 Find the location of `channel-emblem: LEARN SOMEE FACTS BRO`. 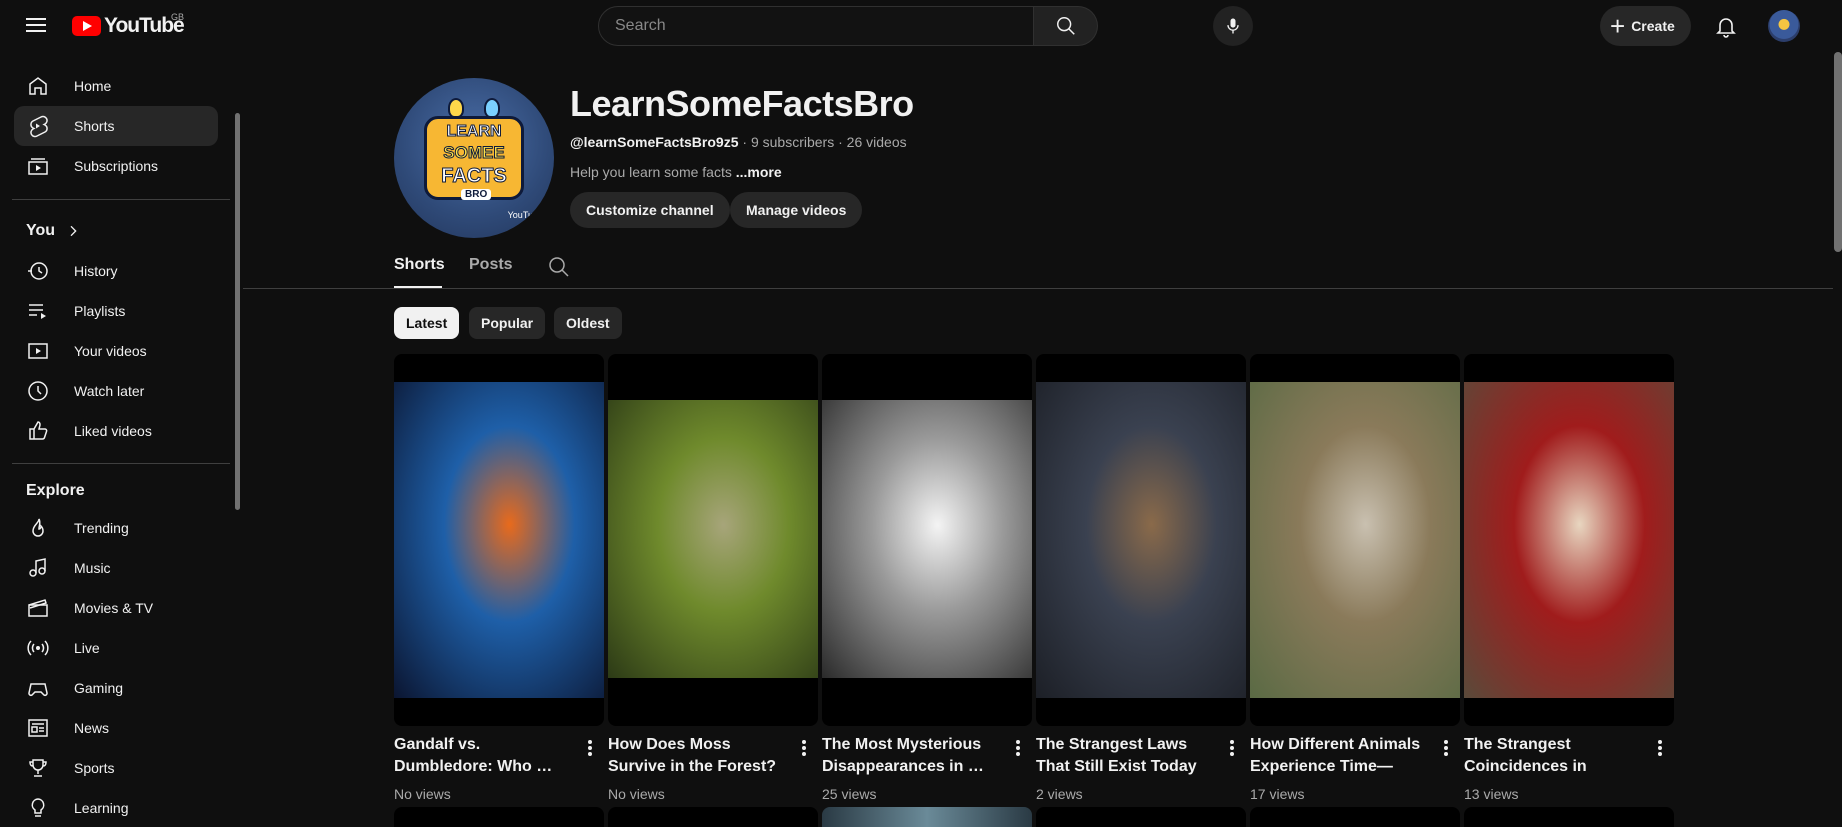

channel-emblem: LEARN SOMEE FACTS BRO is located at coordinates (474, 158).